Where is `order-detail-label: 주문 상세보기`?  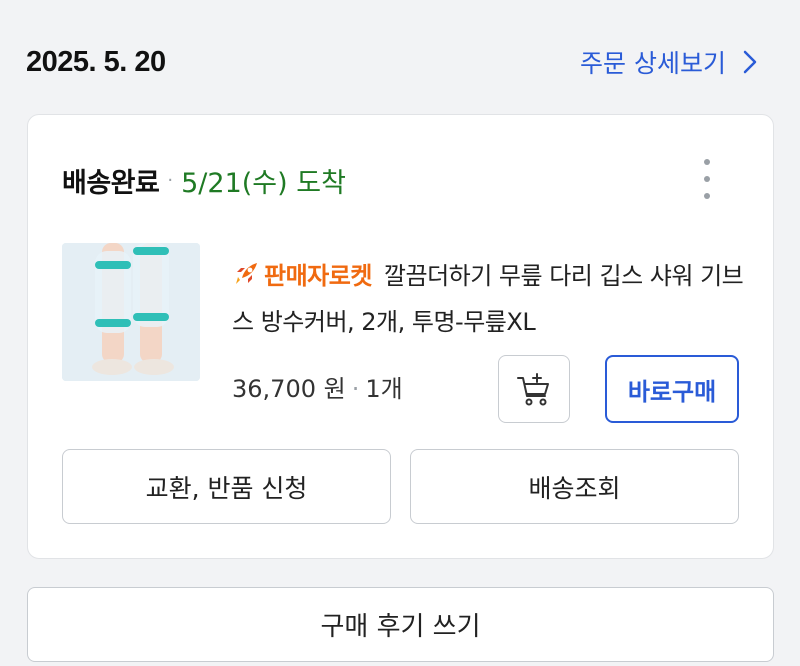 order-detail-label: 주문 상세보기 is located at coordinates (653, 63).